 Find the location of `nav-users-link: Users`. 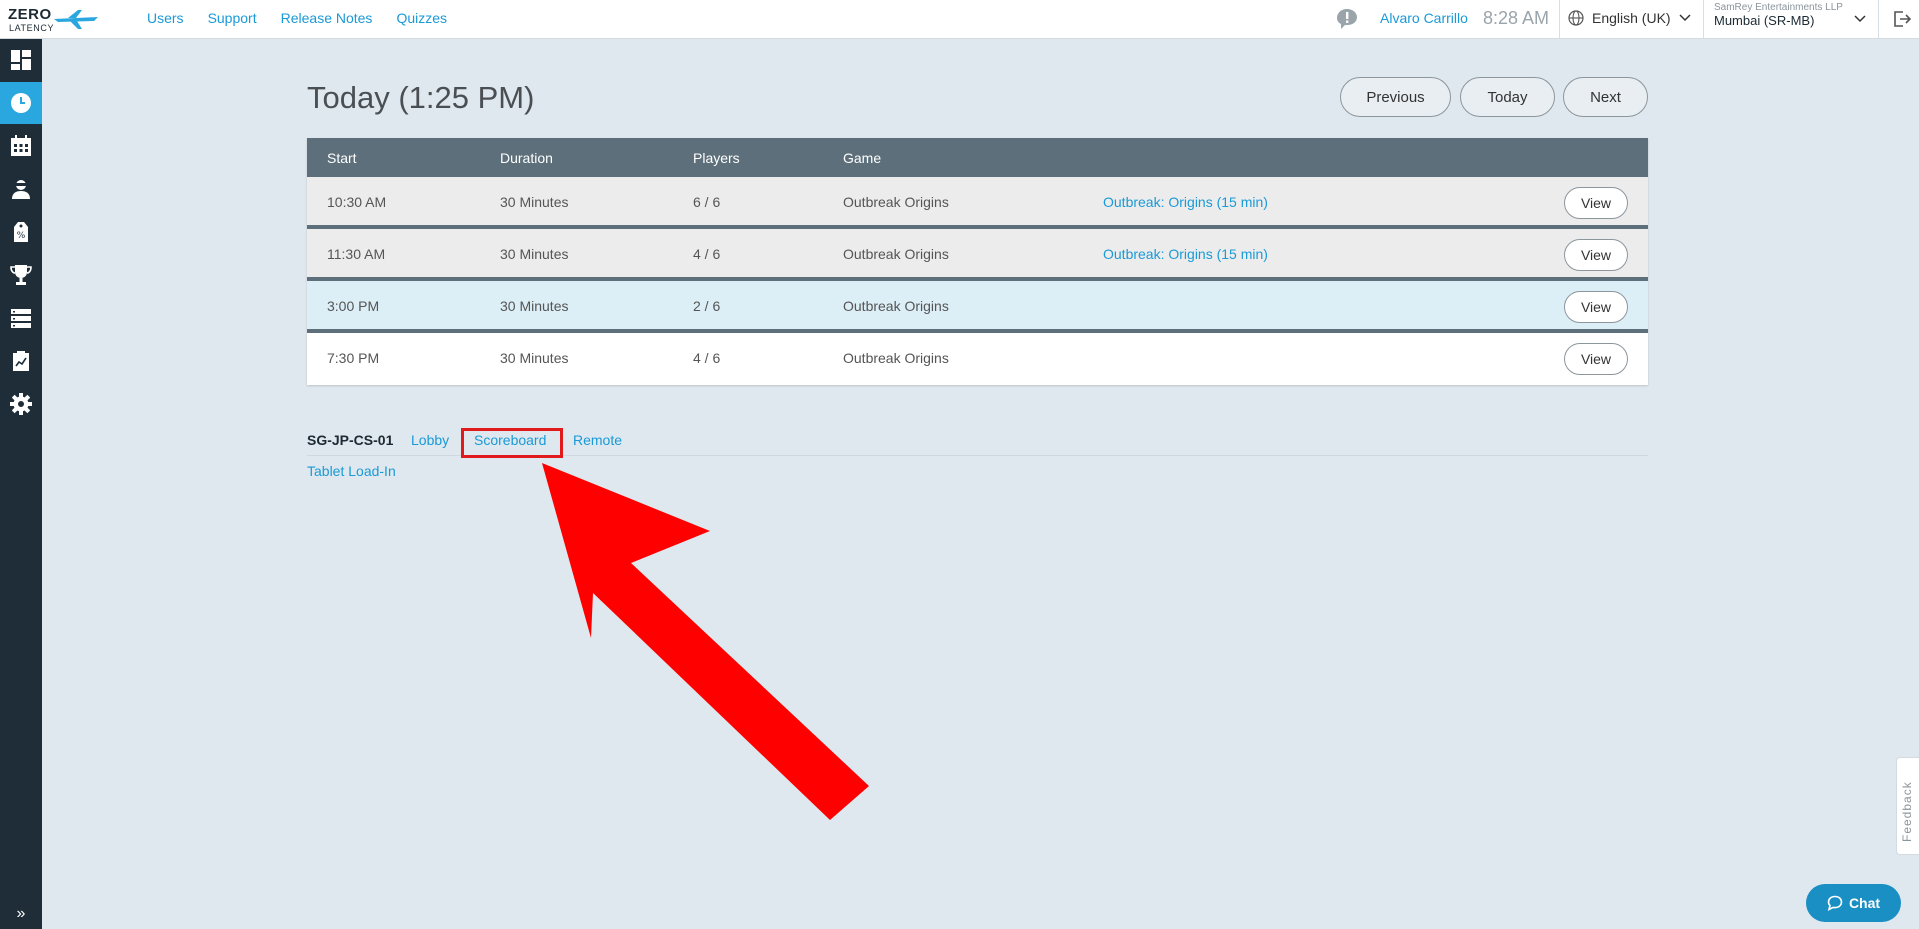

nav-users-link: Users is located at coordinates (165, 18).